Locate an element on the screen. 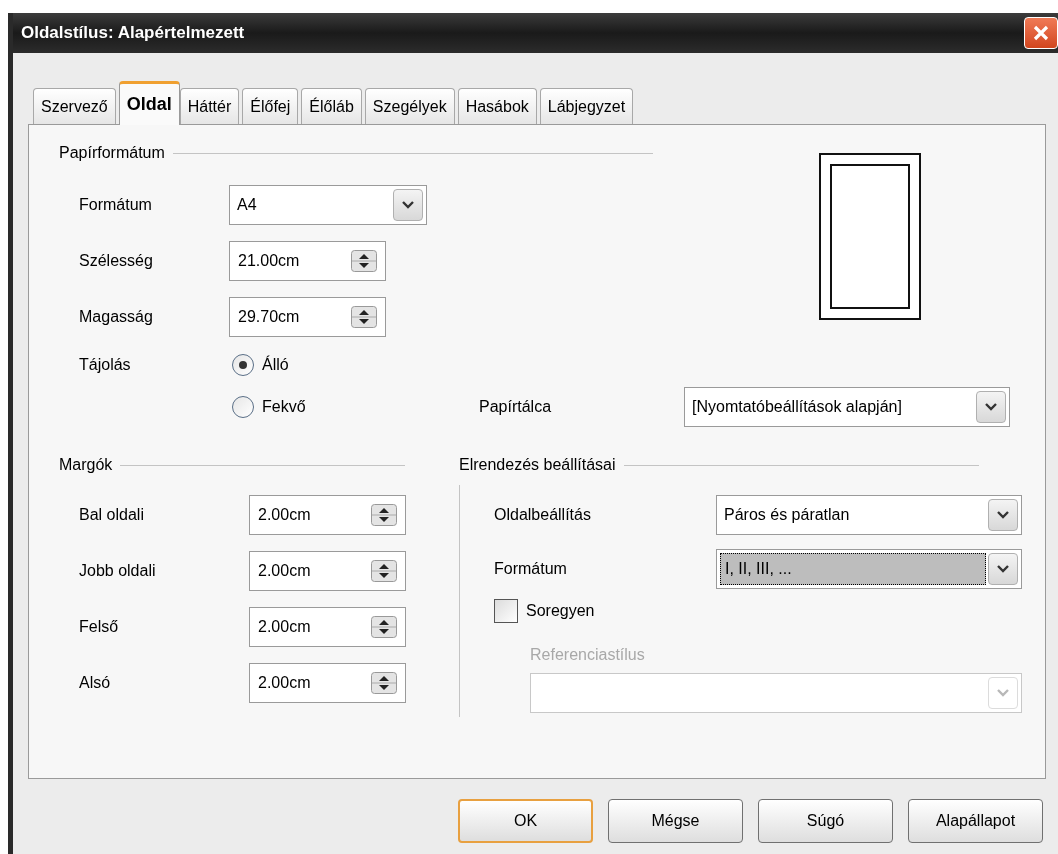 This screenshot has height=854, width=1058. paper-tray-dropdown: [Nyomtatóbeállítások alapján] is located at coordinates (847, 407).